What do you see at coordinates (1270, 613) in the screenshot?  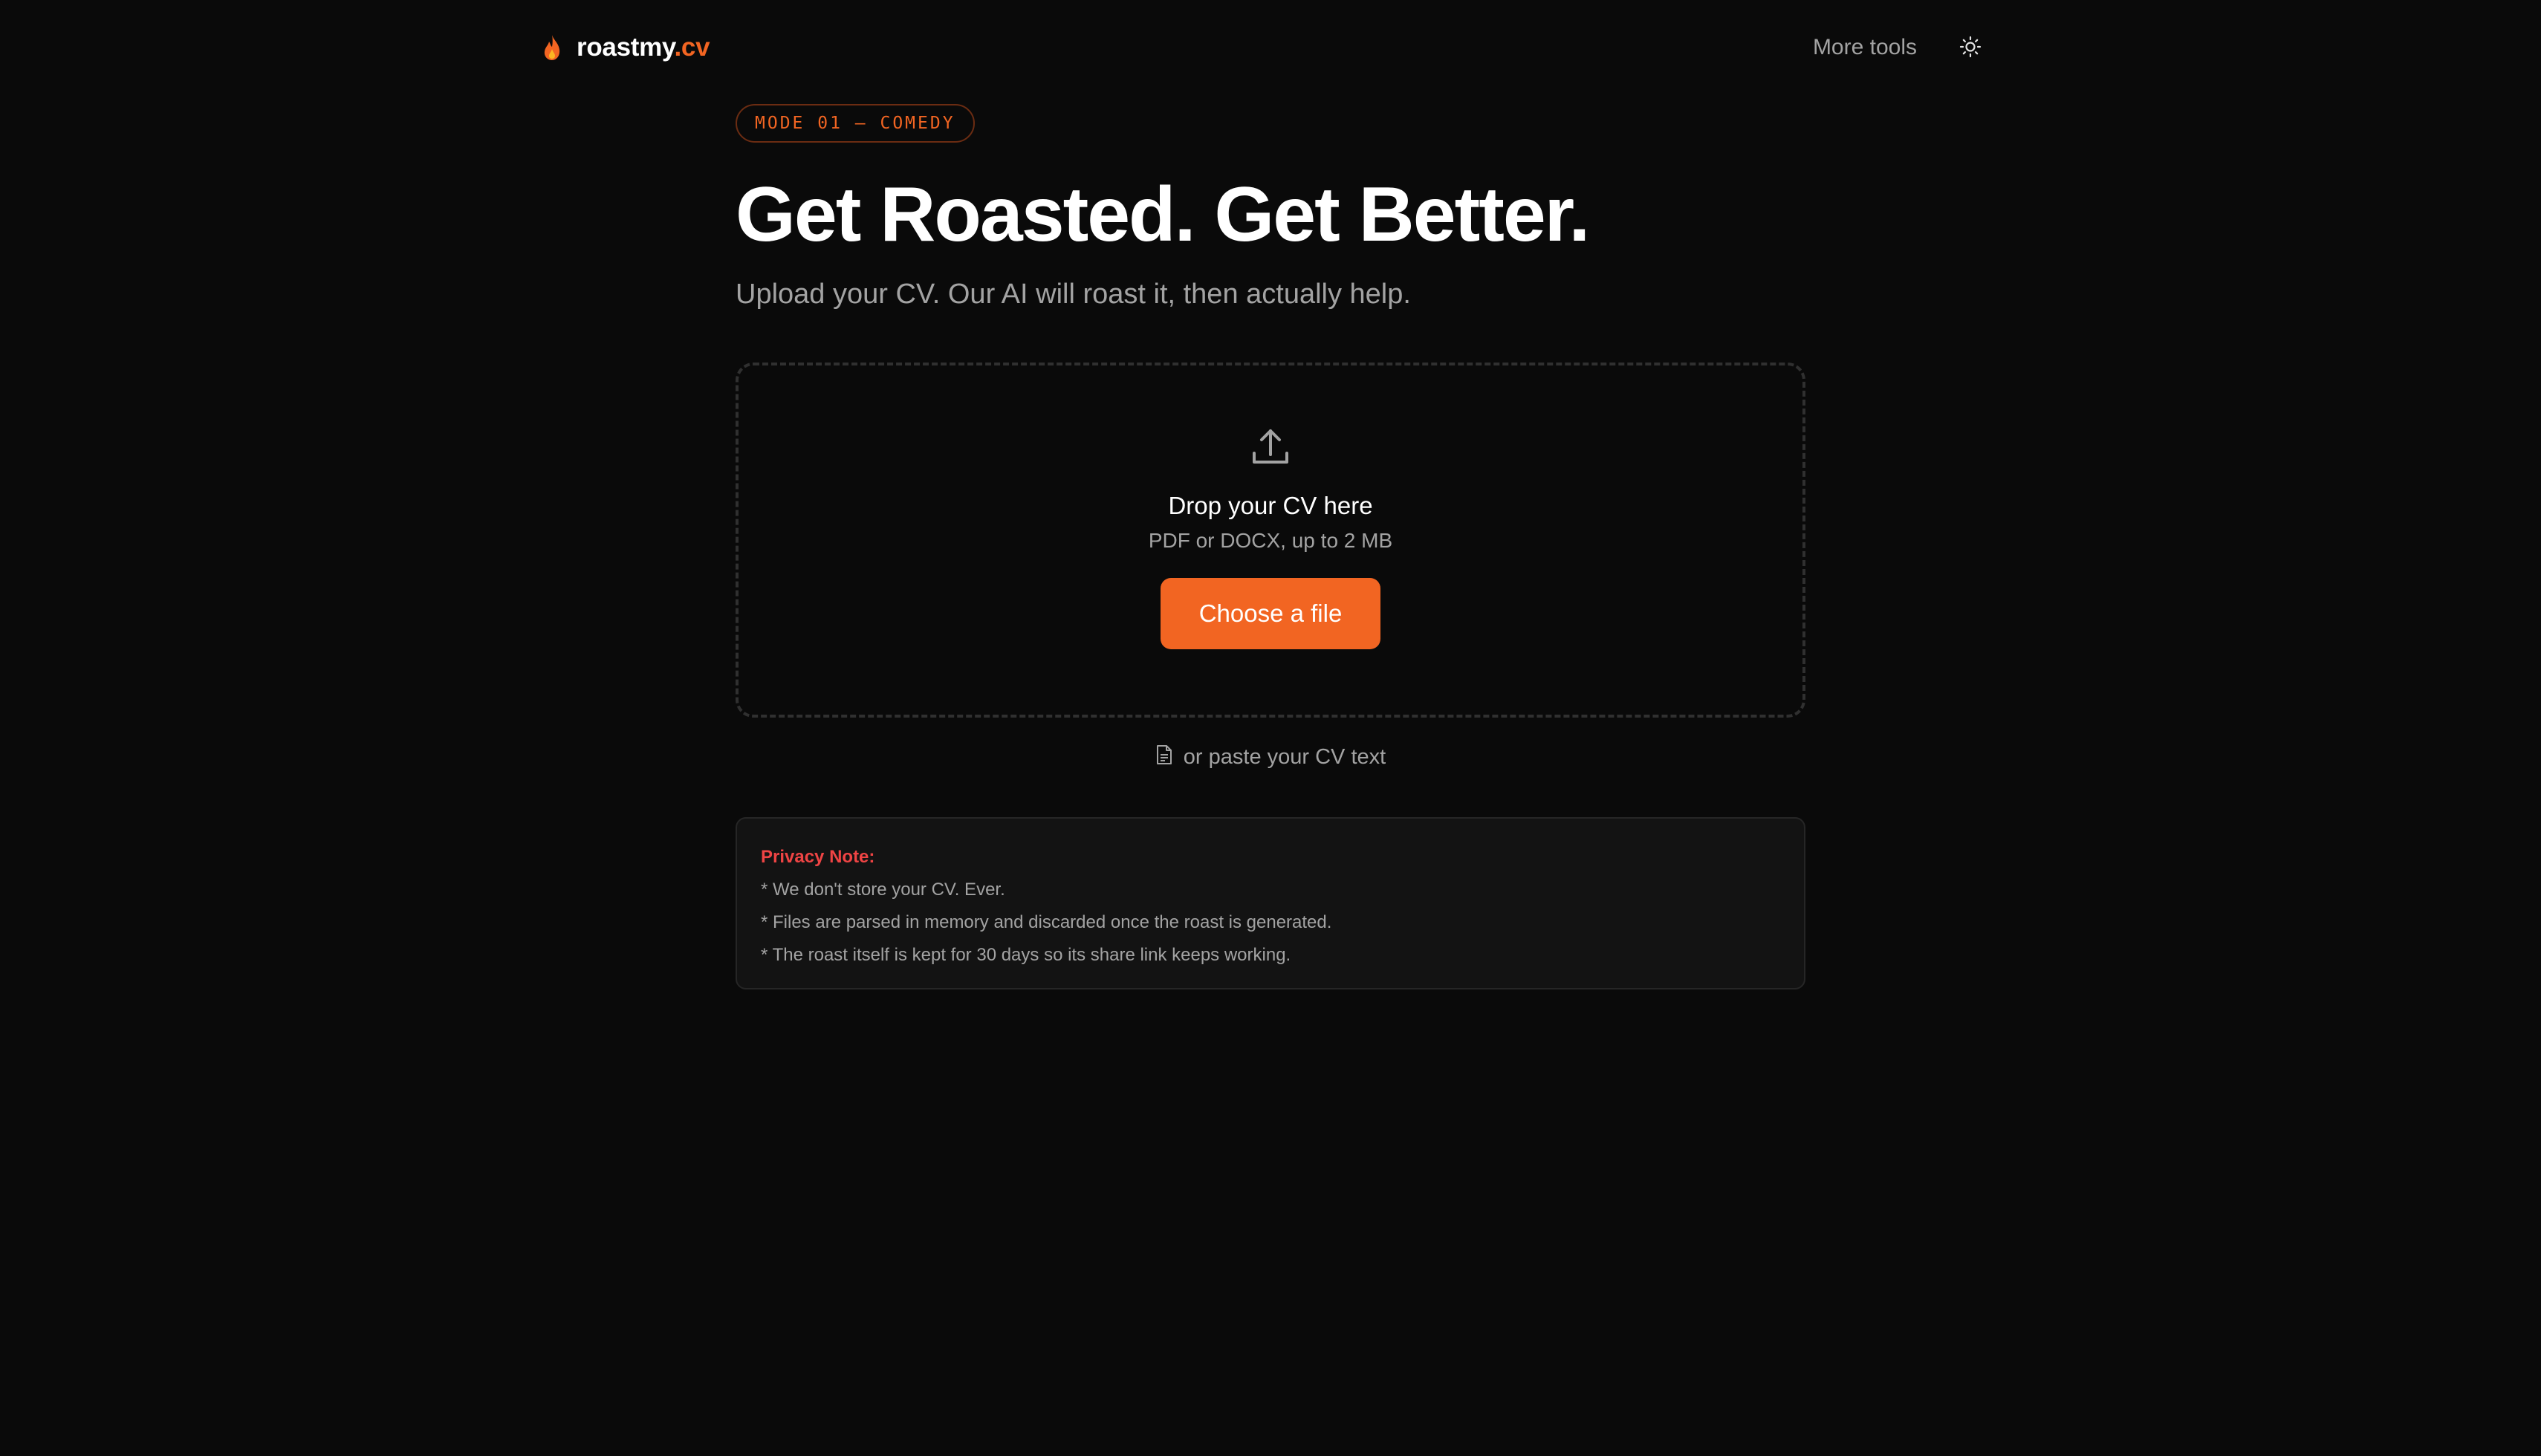 I see `choose-file-button: Choose a file` at bounding box center [1270, 613].